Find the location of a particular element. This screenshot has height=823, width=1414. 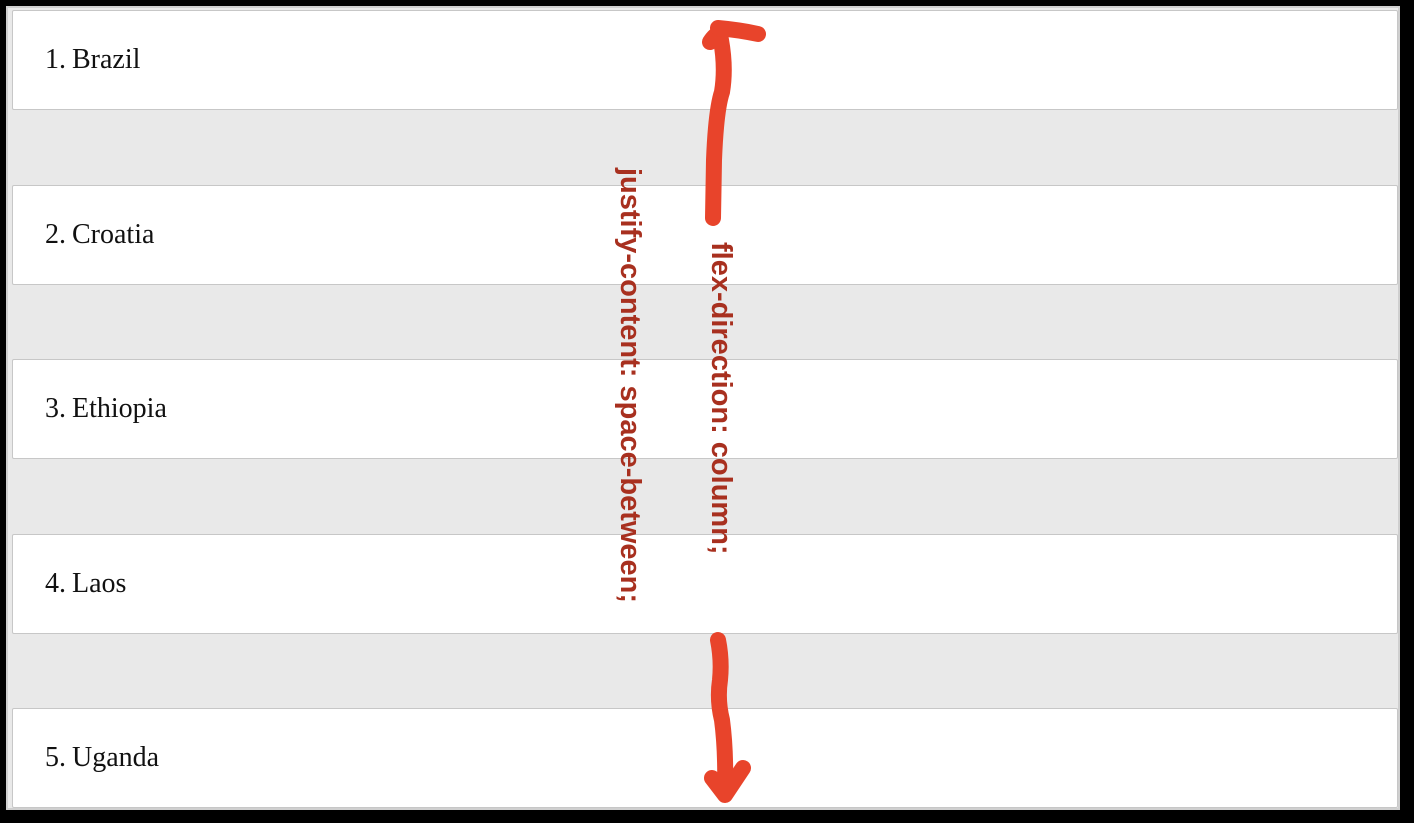

list-item: 2. Croatia is located at coordinates (705, 234).